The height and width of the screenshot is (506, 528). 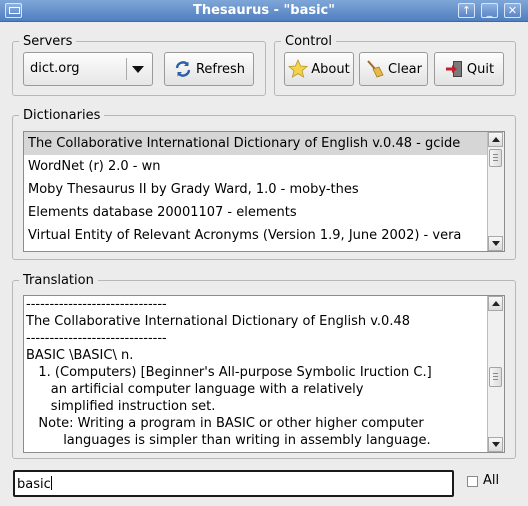 What do you see at coordinates (34, 484) in the screenshot?
I see `search-input-value: basic` at bounding box center [34, 484].